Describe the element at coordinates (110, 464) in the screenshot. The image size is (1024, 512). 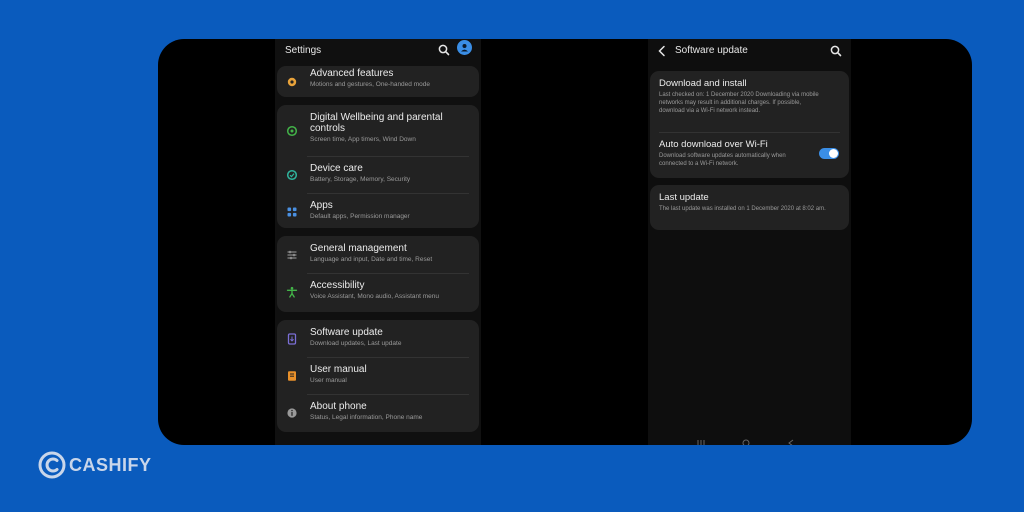
I see `brand-name: CASHIFY` at that location.